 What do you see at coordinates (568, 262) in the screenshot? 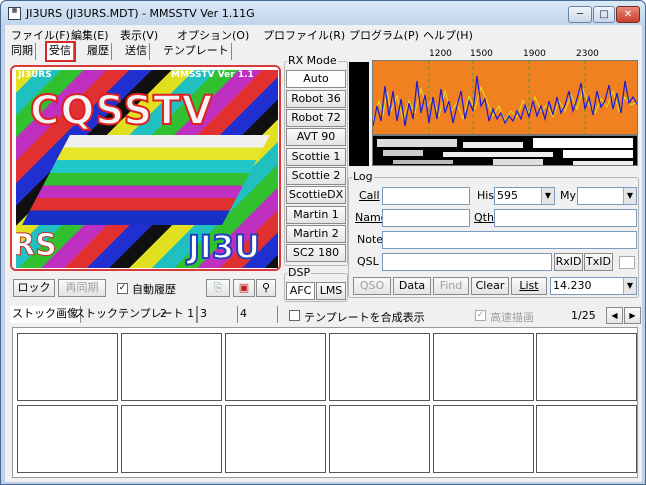
I see `rxid-button: RxID` at bounding box center [568, 262].